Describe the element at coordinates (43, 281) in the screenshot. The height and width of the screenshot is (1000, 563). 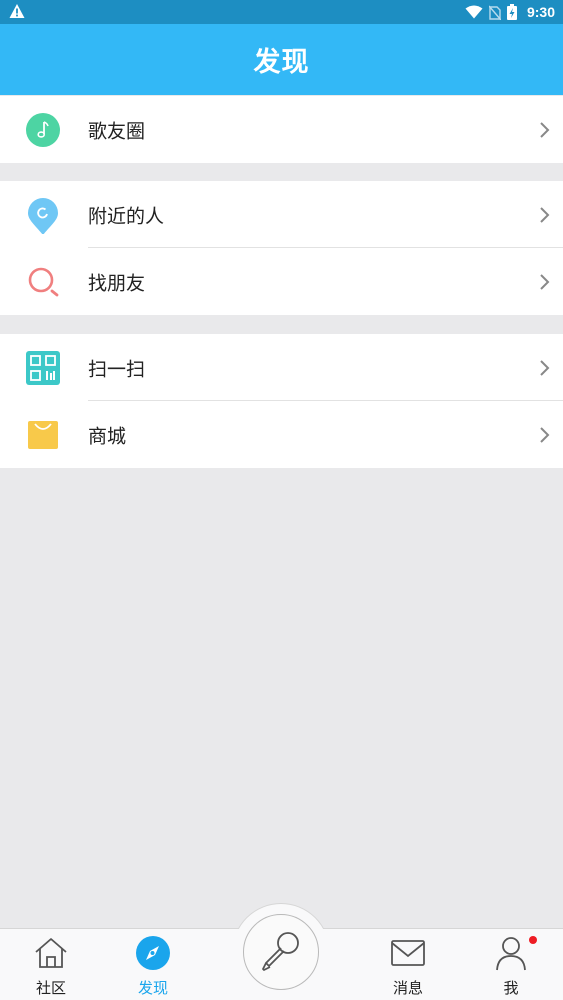
I see `search-icon` at that location.